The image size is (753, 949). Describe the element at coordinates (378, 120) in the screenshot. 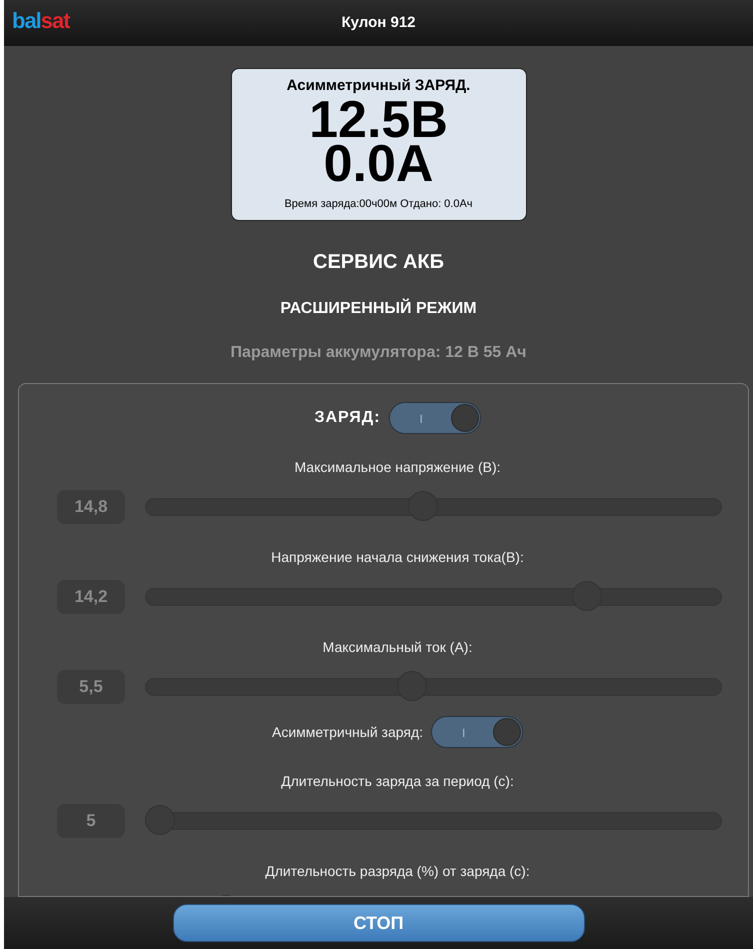

I see `voltage-reading: 12.5В` at that location.